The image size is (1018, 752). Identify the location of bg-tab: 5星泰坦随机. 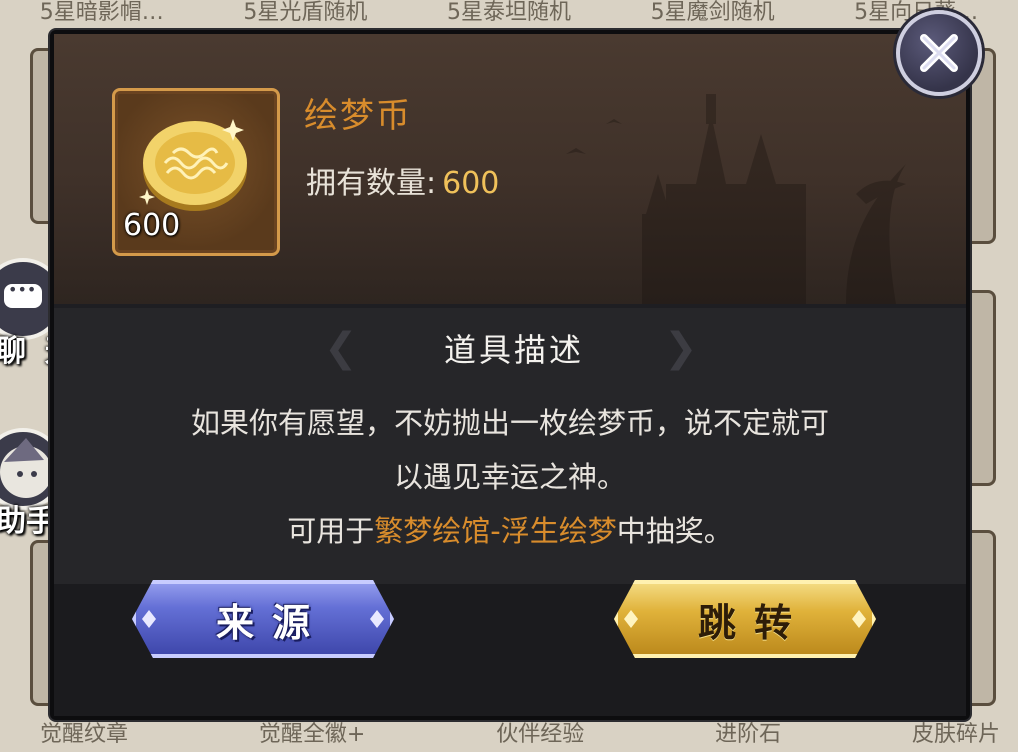
(509, 12).